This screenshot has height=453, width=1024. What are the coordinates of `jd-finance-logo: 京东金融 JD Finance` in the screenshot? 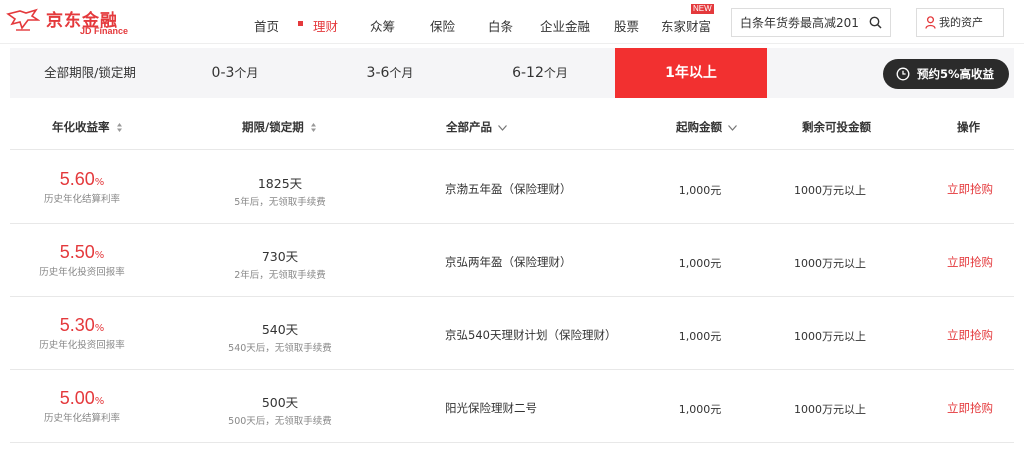 It's located at (76, 22).